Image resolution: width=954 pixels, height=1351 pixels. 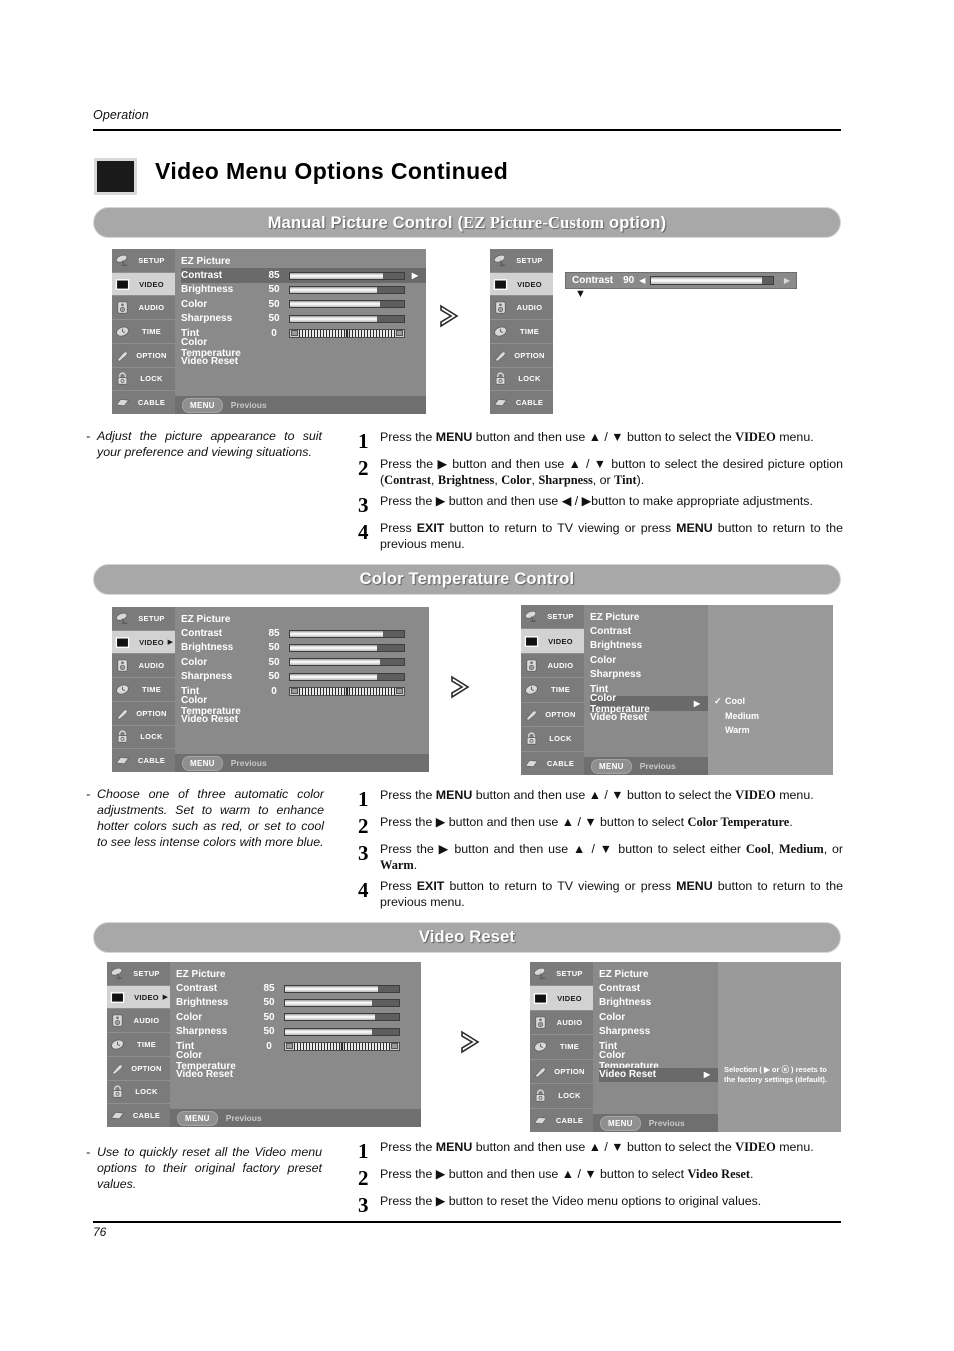 I want to click on osd-row-video-reset: Video Reset ▶, so click(x=658, y=1075).